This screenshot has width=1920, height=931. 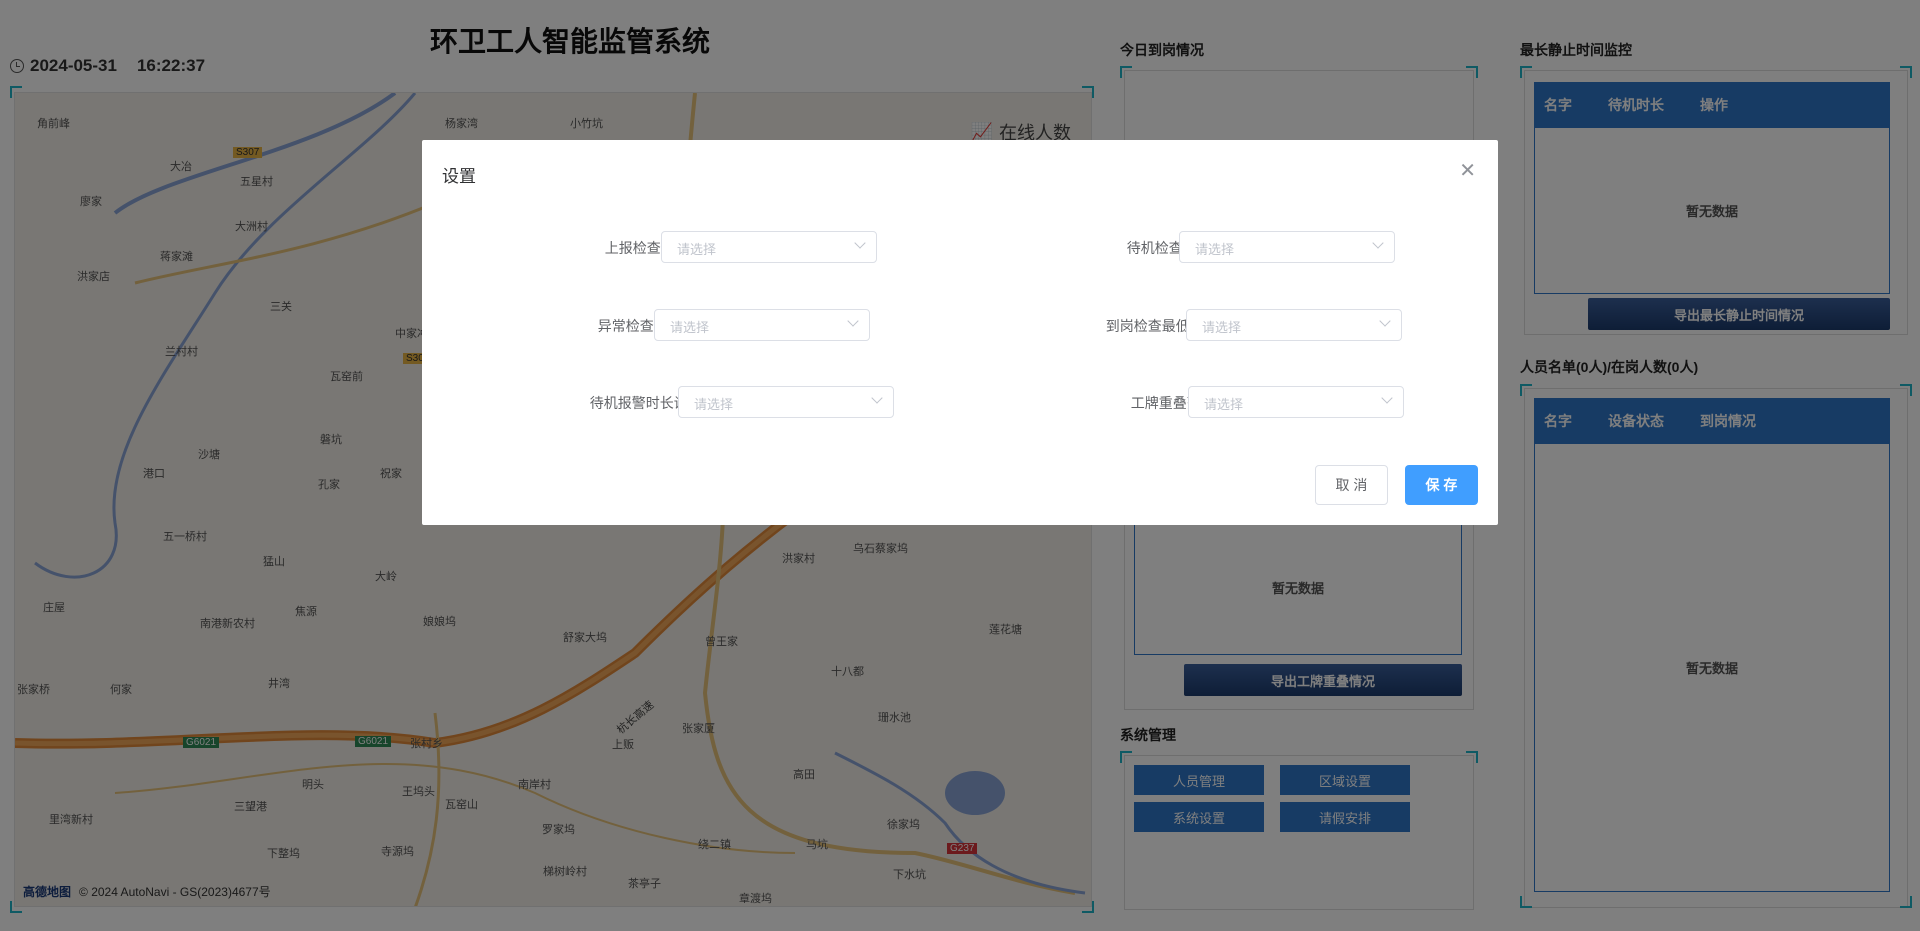 I want to click on idle-alarm-duration-select: 请选择, so click(x=786, y=402).